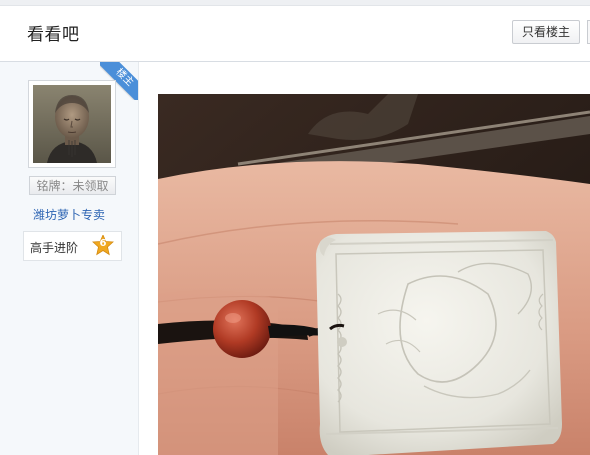  I want to click on thread-header: 看看吧 只看楼主, so click(295, 34).